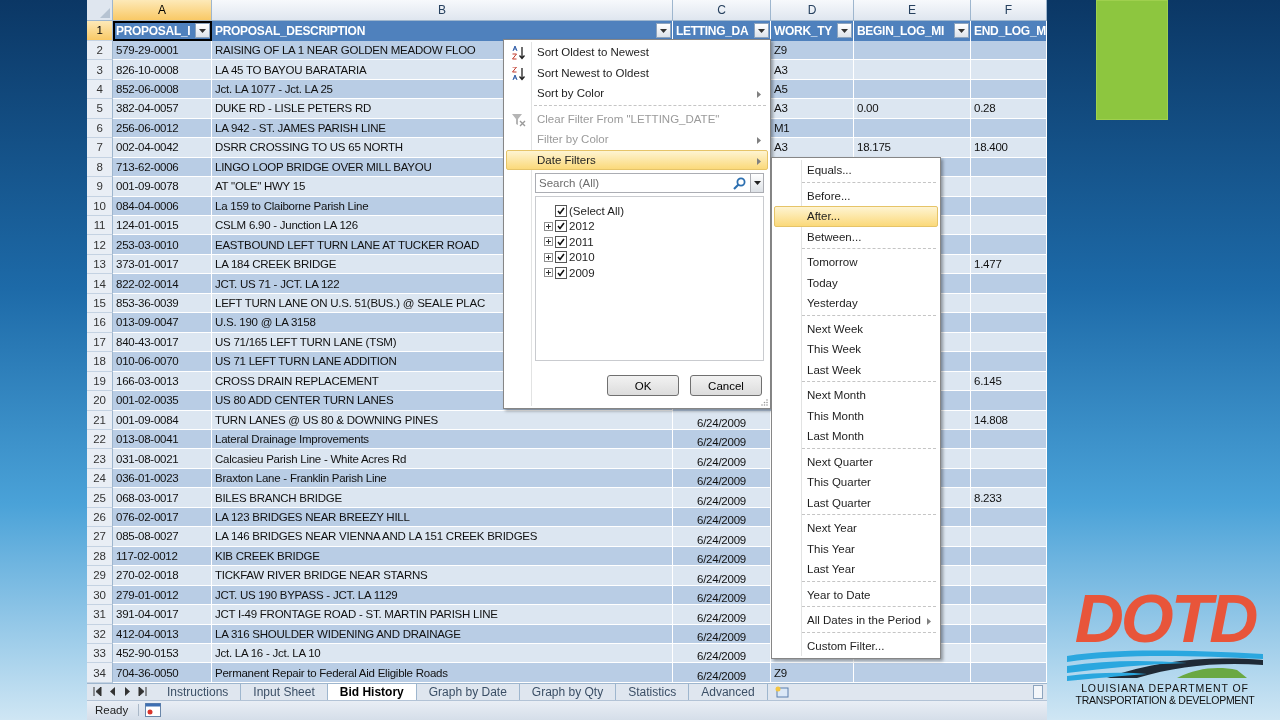  I want to click on row-header: 25, so click(100, 498).